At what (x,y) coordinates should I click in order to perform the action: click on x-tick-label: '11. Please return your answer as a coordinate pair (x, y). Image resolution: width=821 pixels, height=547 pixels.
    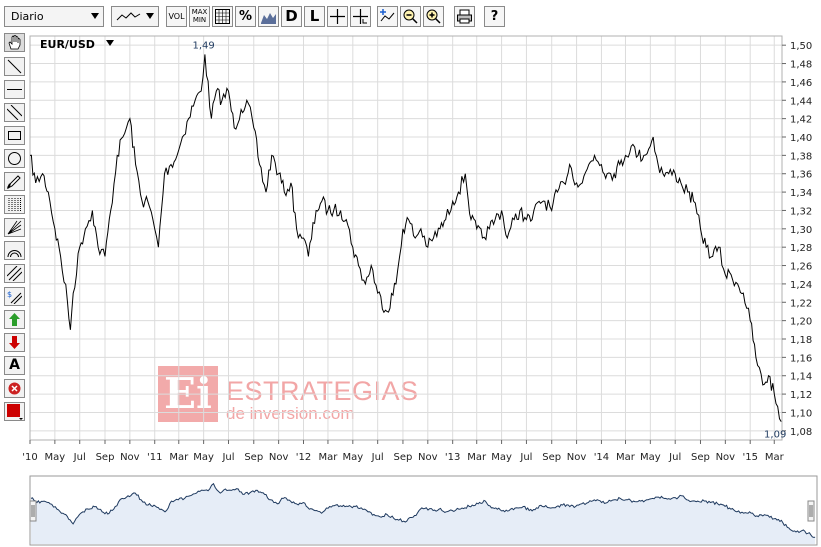
    Looking at the image, I should click on (154, 457).